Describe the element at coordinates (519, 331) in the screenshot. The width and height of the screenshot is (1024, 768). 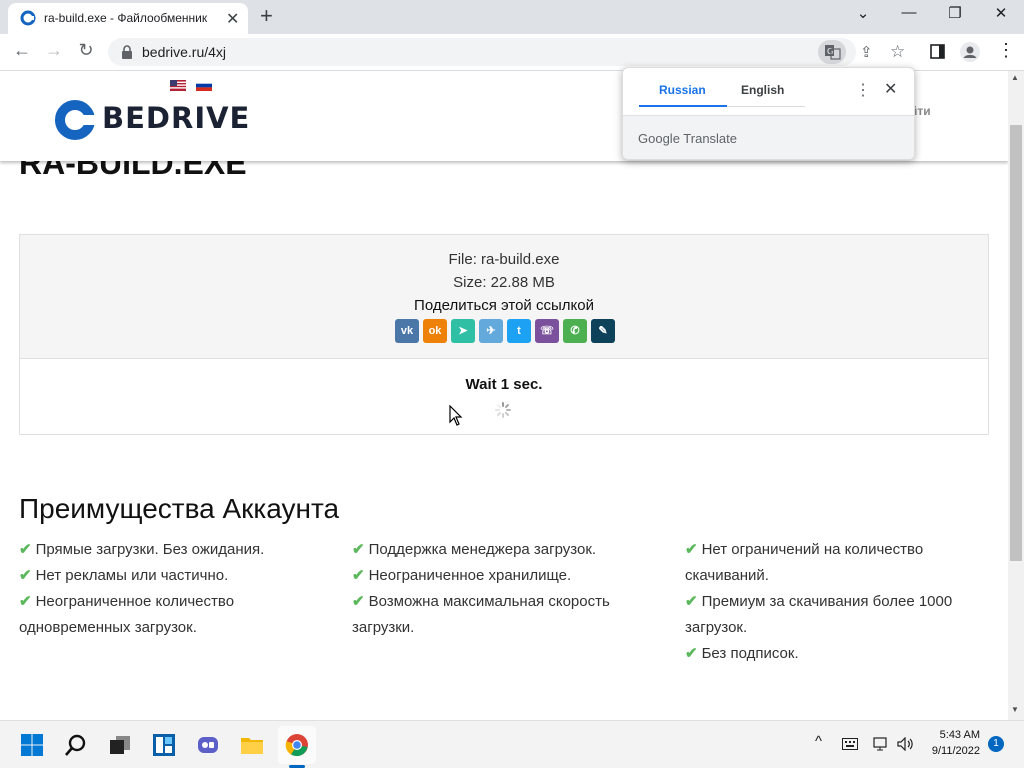
I see `twitter-share-icon: t` at that location.